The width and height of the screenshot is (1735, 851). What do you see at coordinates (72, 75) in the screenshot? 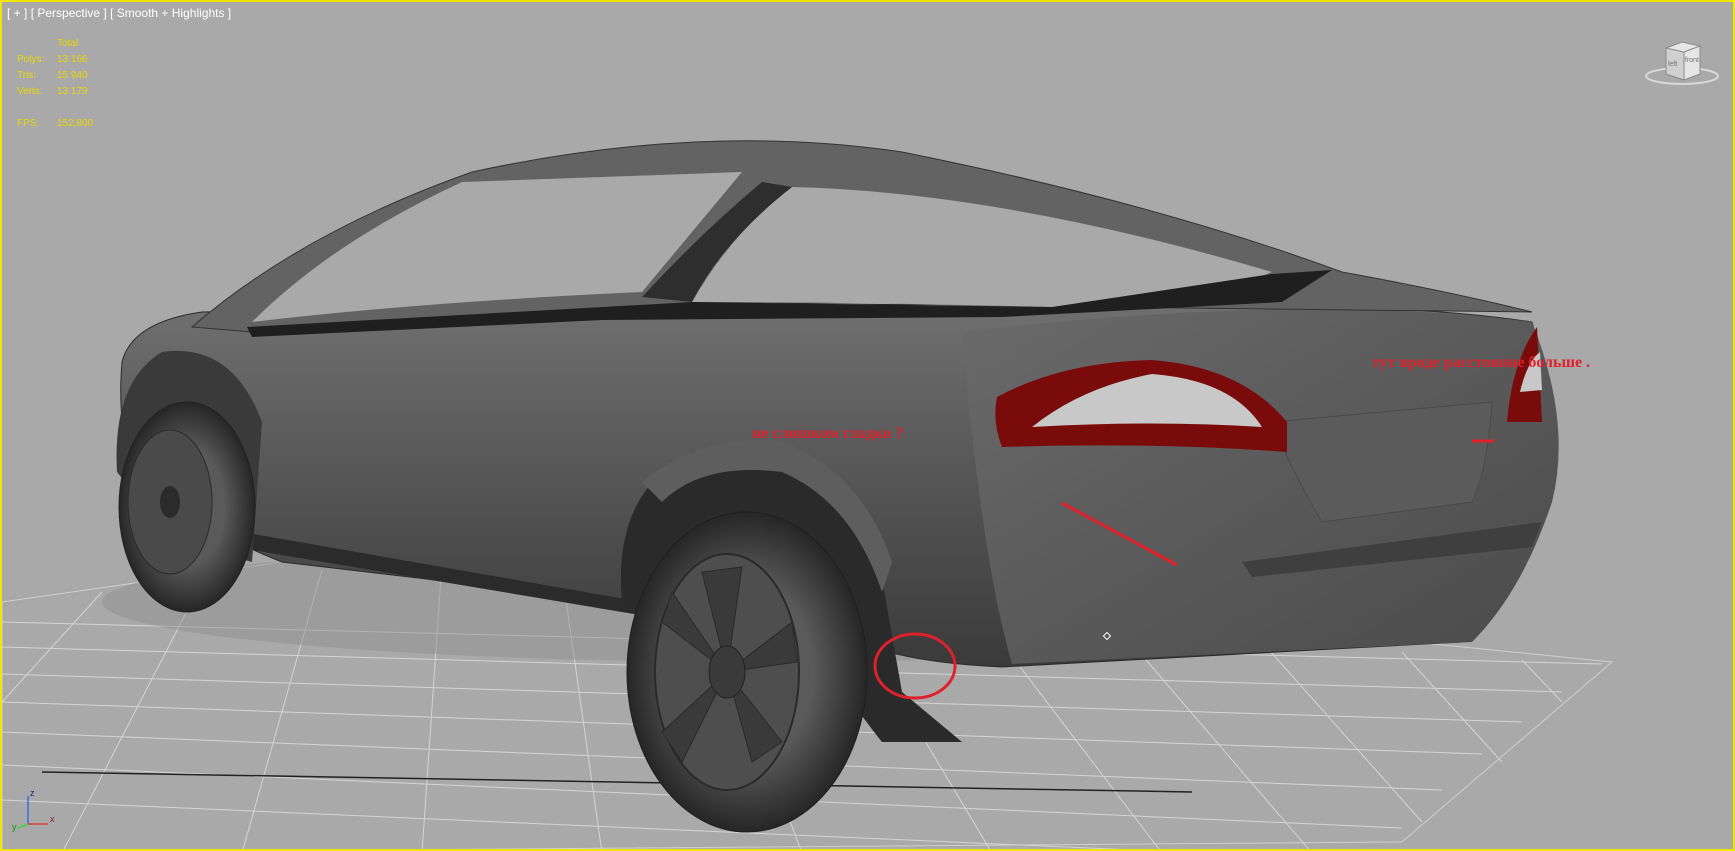
I see `tris-value: 15 940` at bounding box center [72, 75].